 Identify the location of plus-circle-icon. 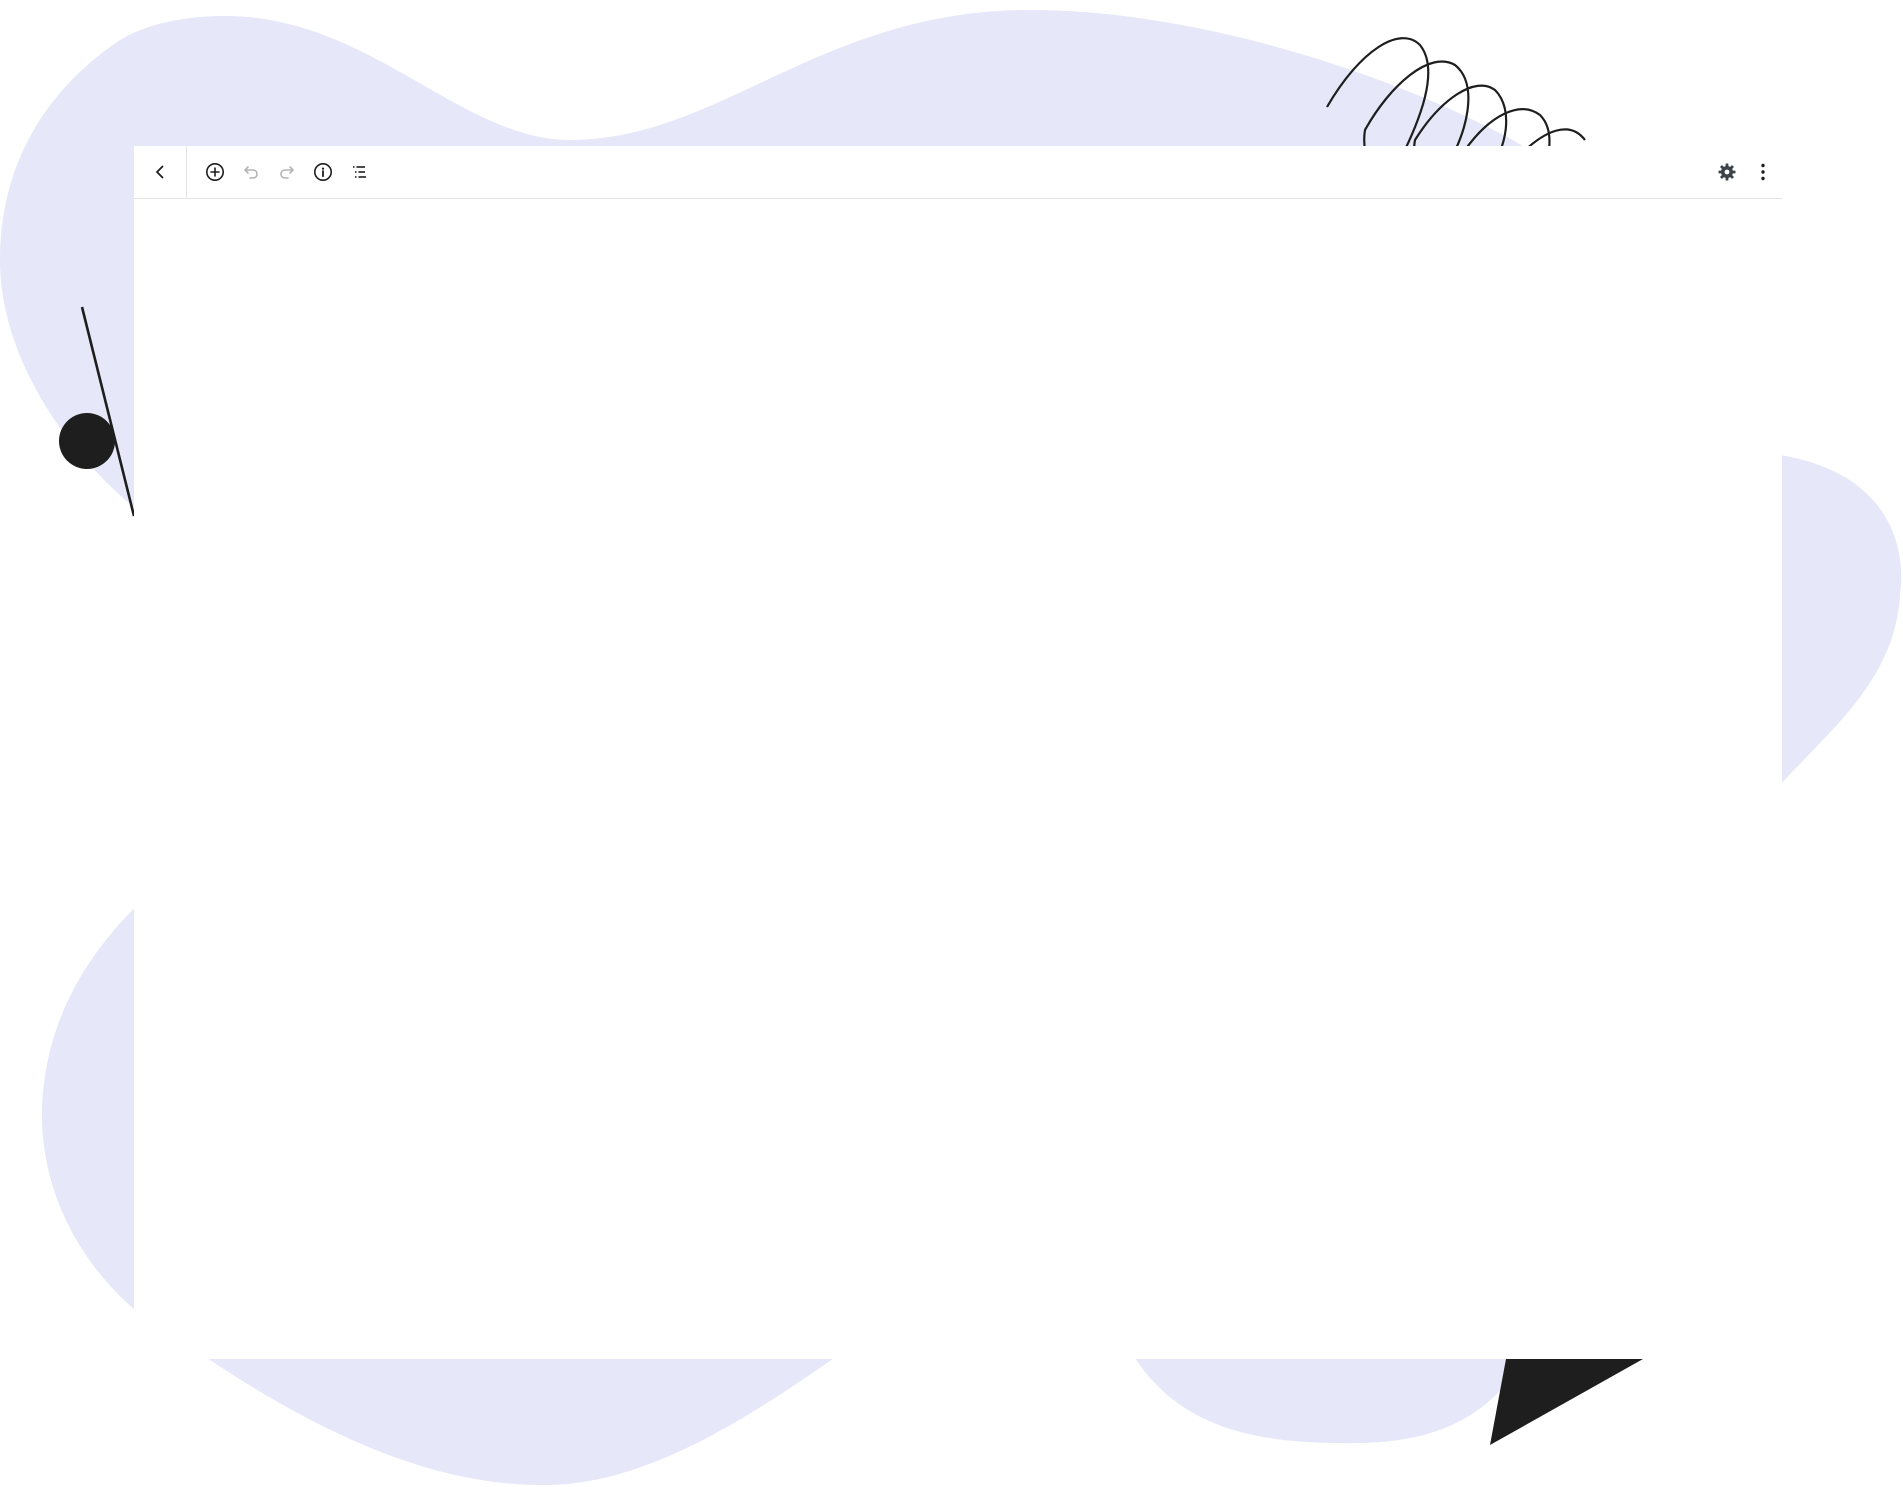
(215, 172).